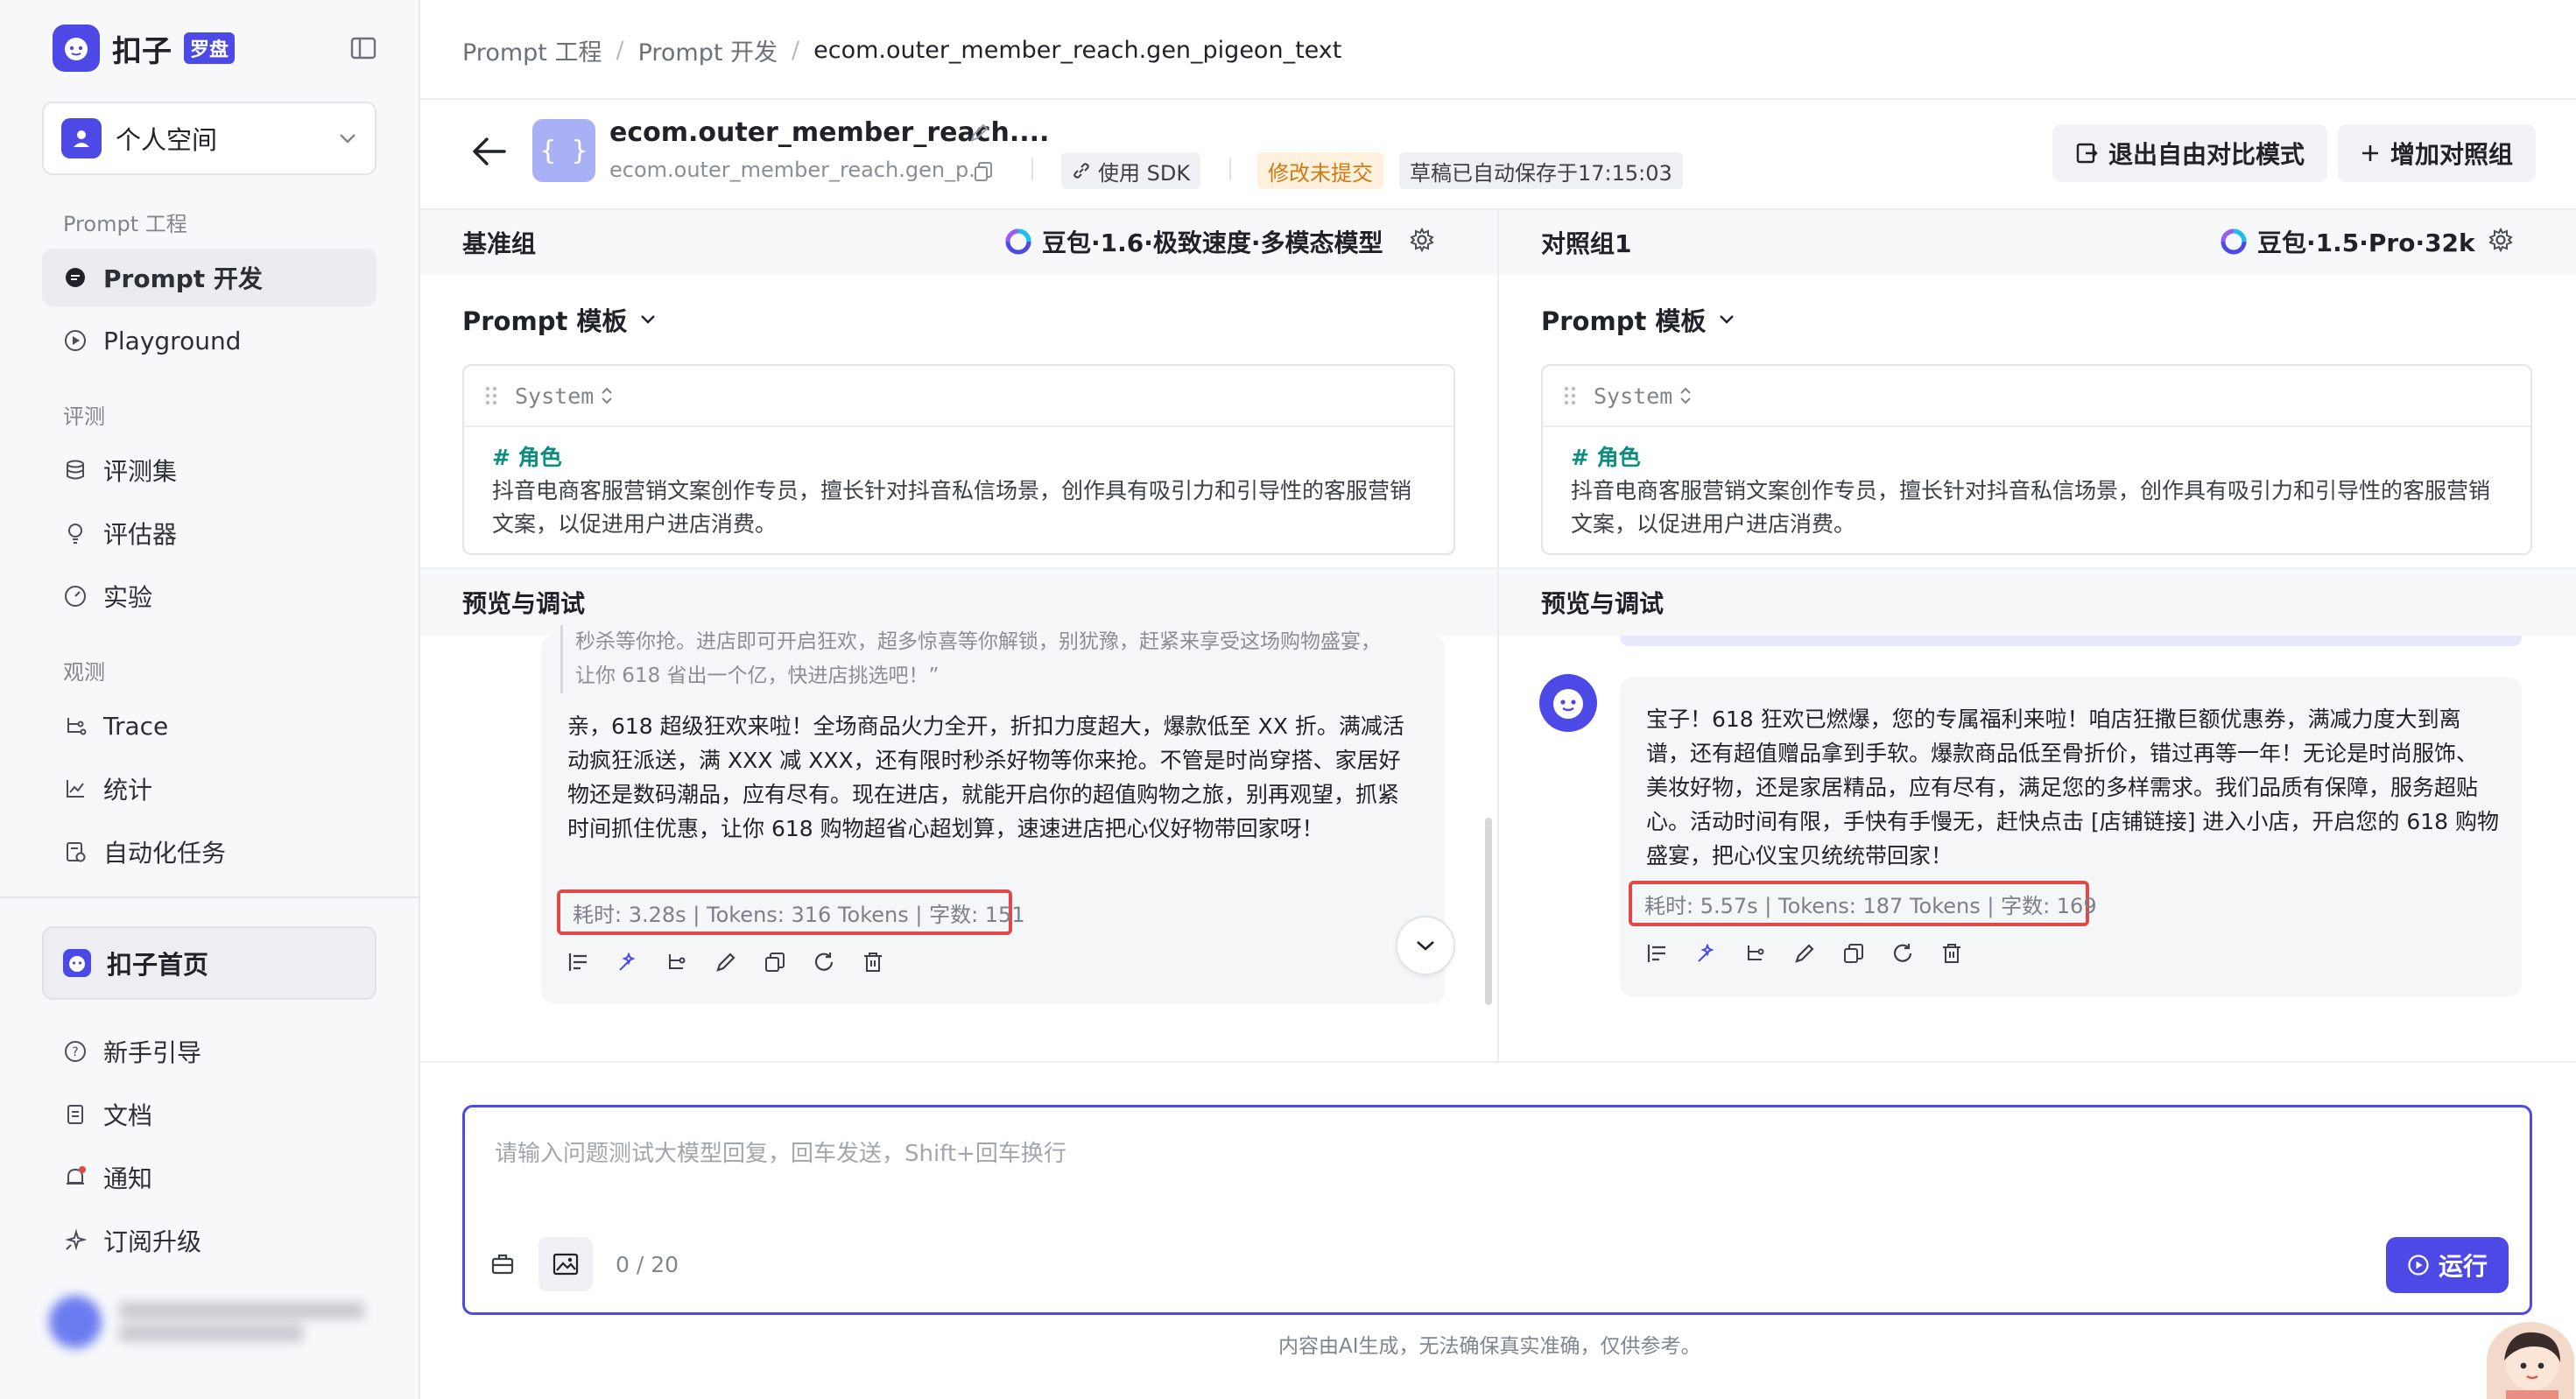 The image size is (2576, 1399). What do you see at coordinates (1541, 170) in the screenshot?
I see `status-badge-autosave: 草稿已自动保存于17:15:03` at bounding box center [1541, 170].